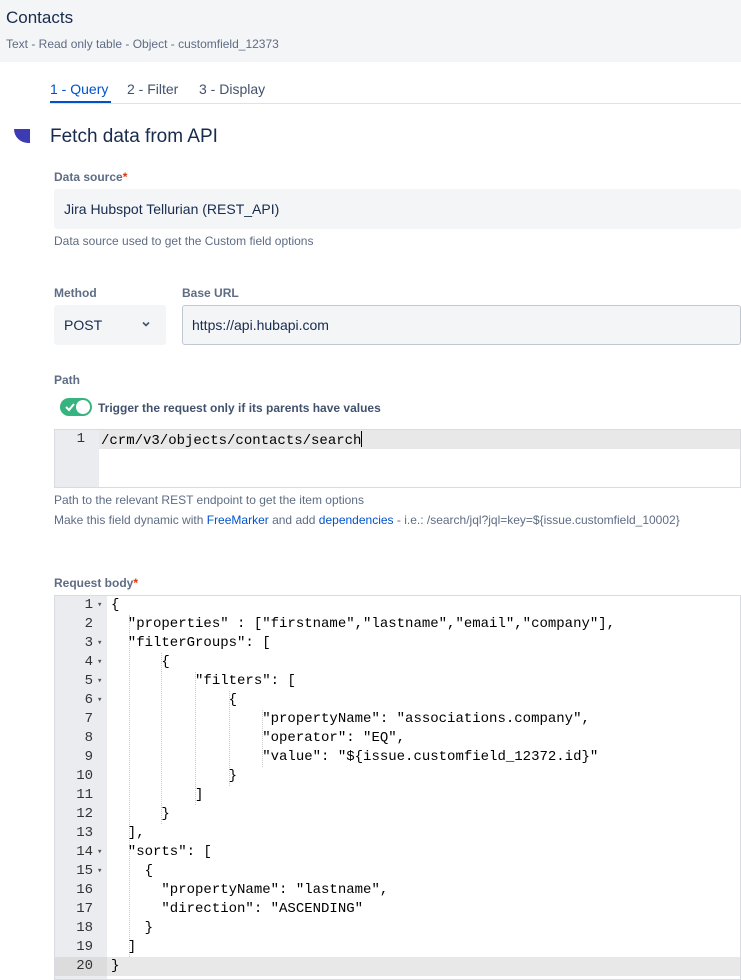  Describe the element at coordinates (210, 293) in the screenshot. I see `base-url-label: Base URL` at that location.